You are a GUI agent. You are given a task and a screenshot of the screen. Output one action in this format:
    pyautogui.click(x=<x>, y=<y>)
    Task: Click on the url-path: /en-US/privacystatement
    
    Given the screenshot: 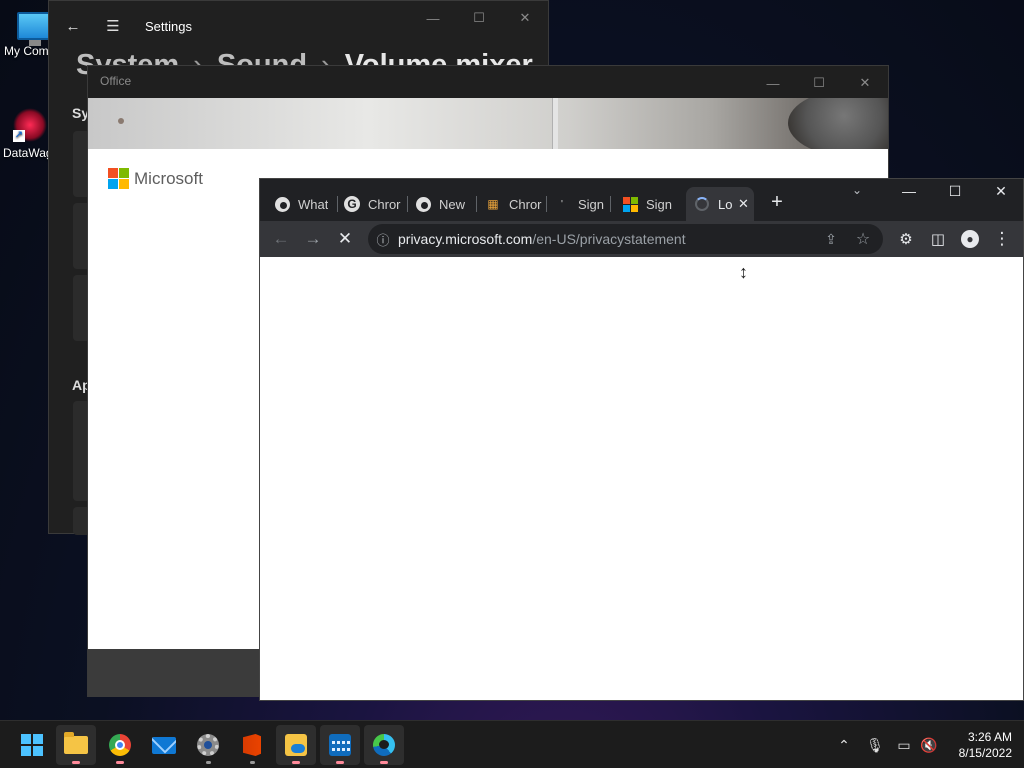 What is the action you would take?
    pyautogui.click(x=609, y=239)
    